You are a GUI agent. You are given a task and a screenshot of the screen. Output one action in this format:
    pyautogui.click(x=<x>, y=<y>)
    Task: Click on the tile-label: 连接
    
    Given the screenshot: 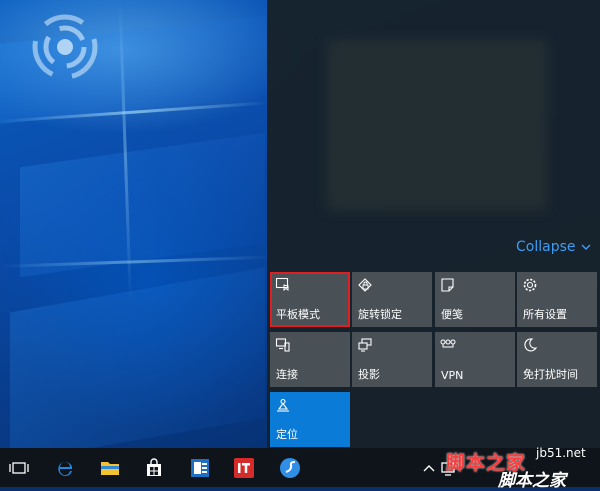 What is the action you would take?
    pyautogui.click(x=287, y=374)
    